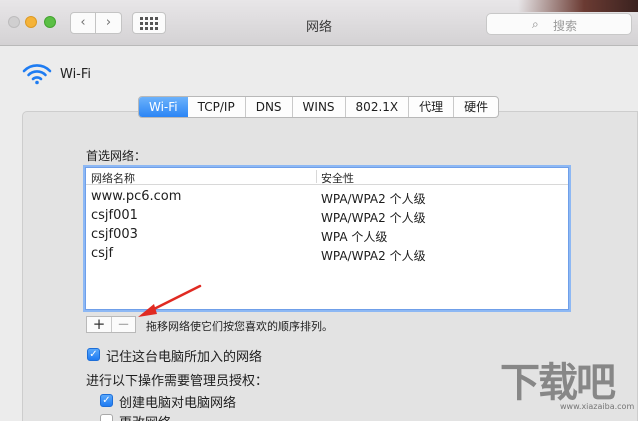  What do you see at coordinates (337, 178) in the screenshot?
I see `column-header-security: 安全性` at bounding box center [337, 178].